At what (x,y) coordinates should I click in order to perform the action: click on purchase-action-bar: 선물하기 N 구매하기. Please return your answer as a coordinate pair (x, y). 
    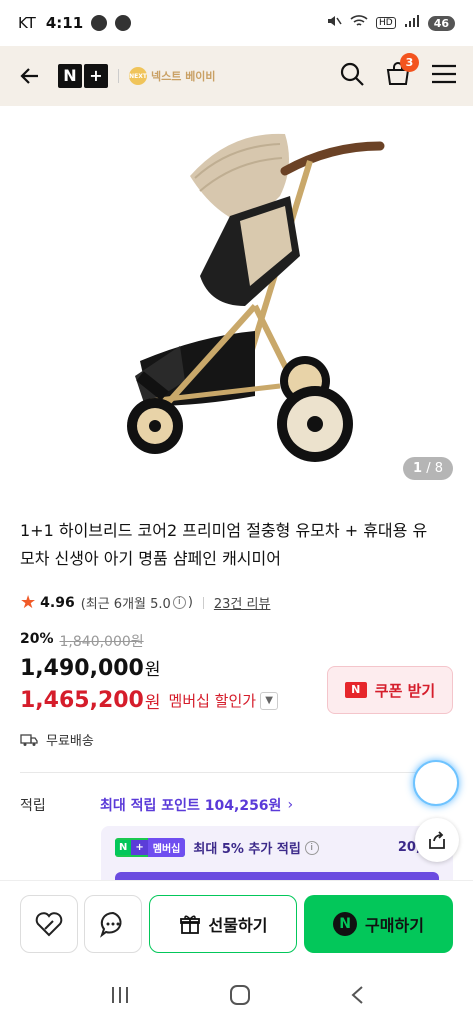
    Looking at the image, I should click on (236, 925).